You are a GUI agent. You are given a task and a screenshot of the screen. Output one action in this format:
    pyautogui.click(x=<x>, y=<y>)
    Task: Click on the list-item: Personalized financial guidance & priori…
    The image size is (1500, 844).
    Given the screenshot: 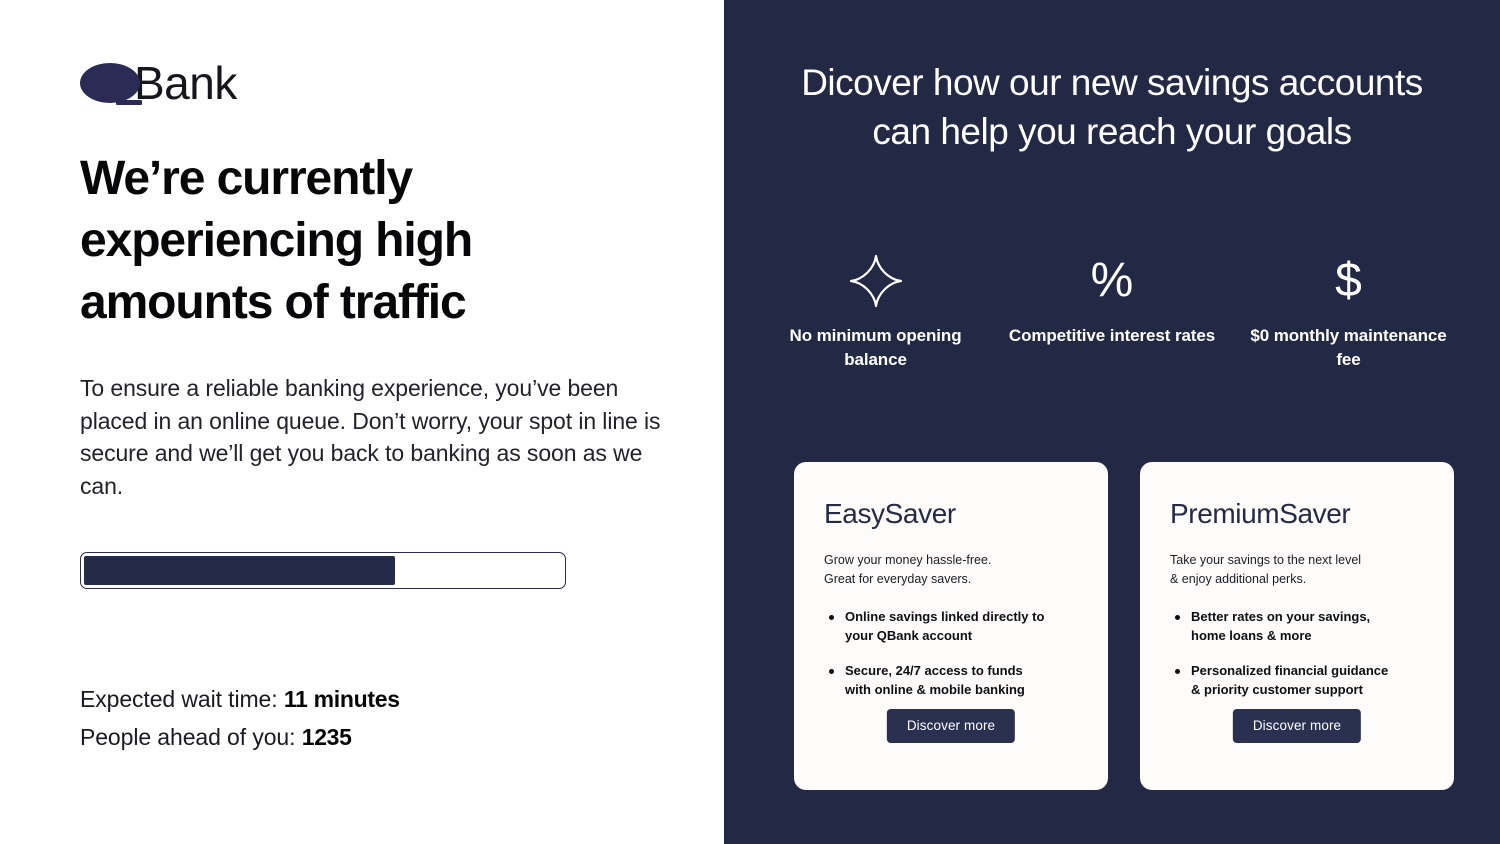 What is the action you would take?
    pyautogui.click(x=1298, y=680)
    